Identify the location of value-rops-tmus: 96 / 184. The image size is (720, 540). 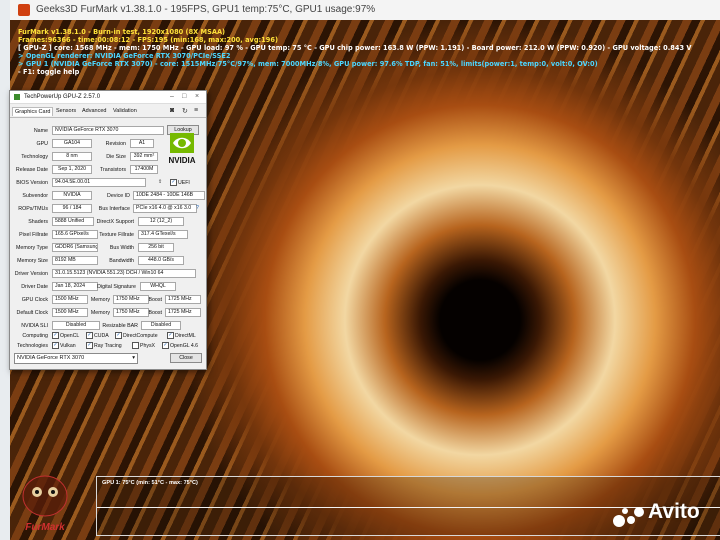
(72, 208).